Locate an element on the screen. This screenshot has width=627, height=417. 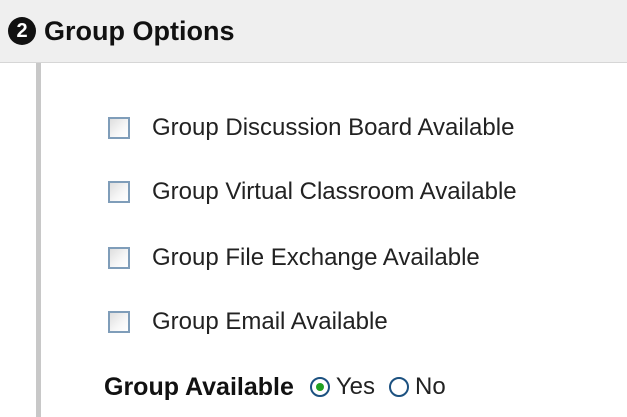
option-email: Group Email Available is located at coordinates (248, 322).